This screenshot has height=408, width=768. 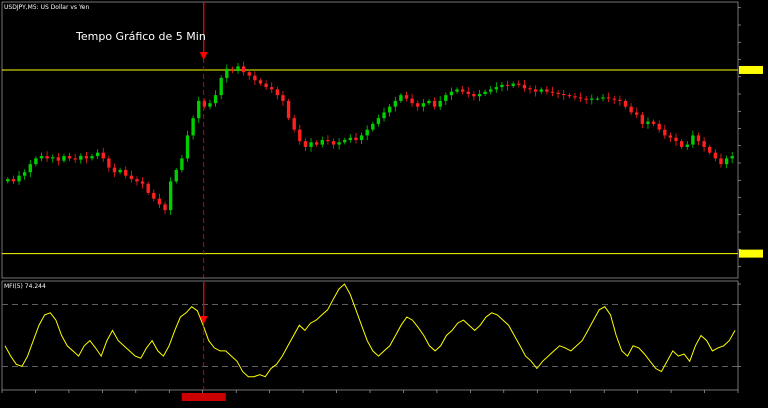 What do you see at coordinates (25, 286) in the screenshot?
I see `indicator-caption: MFI(5) 74.244` at bounding box center [25, 286].